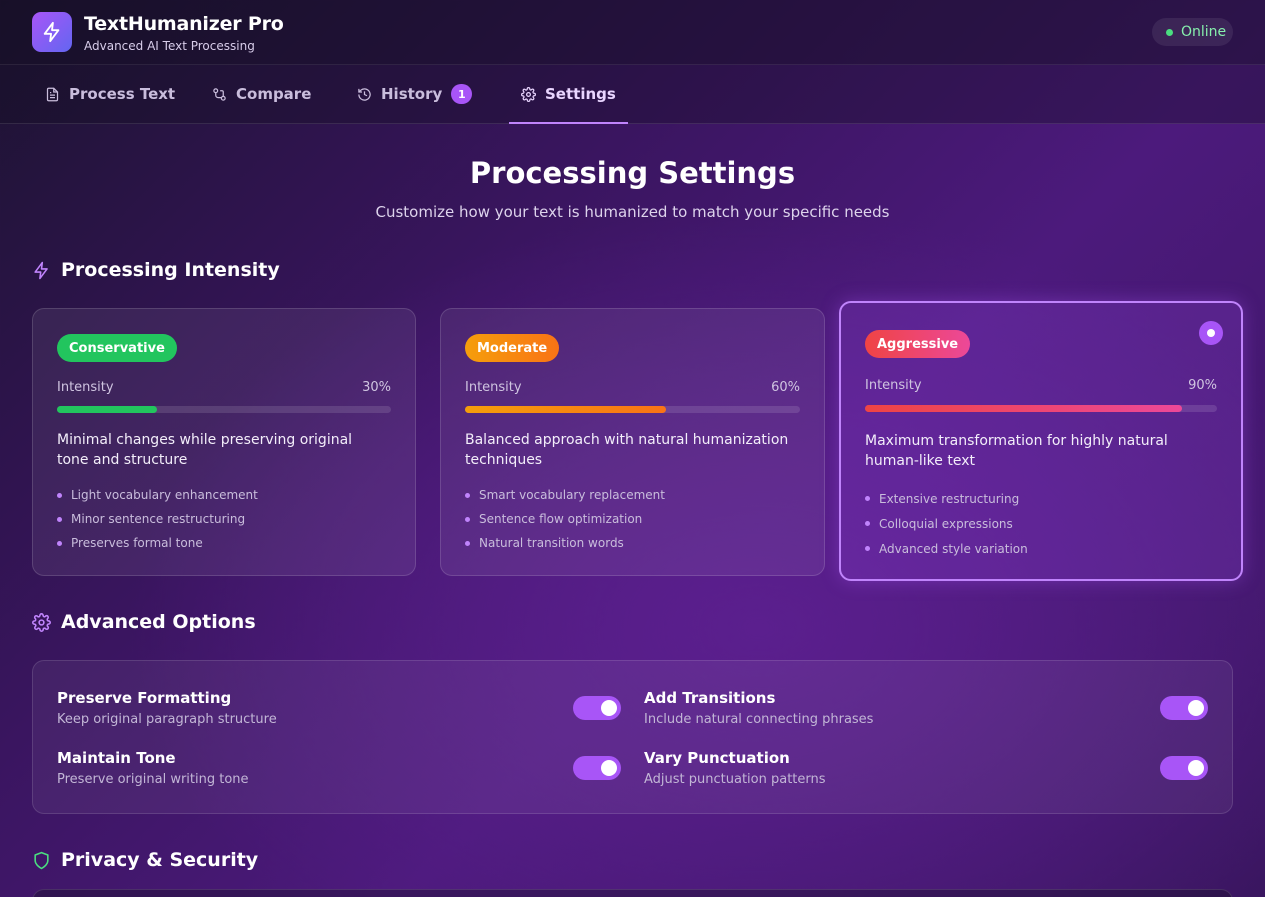 The image size is (1265, 897). What do you see at coordinates (949, 498) in the screenshot?
I see `feature-text: Extensive restructuring` at bounding box center [949, 498].